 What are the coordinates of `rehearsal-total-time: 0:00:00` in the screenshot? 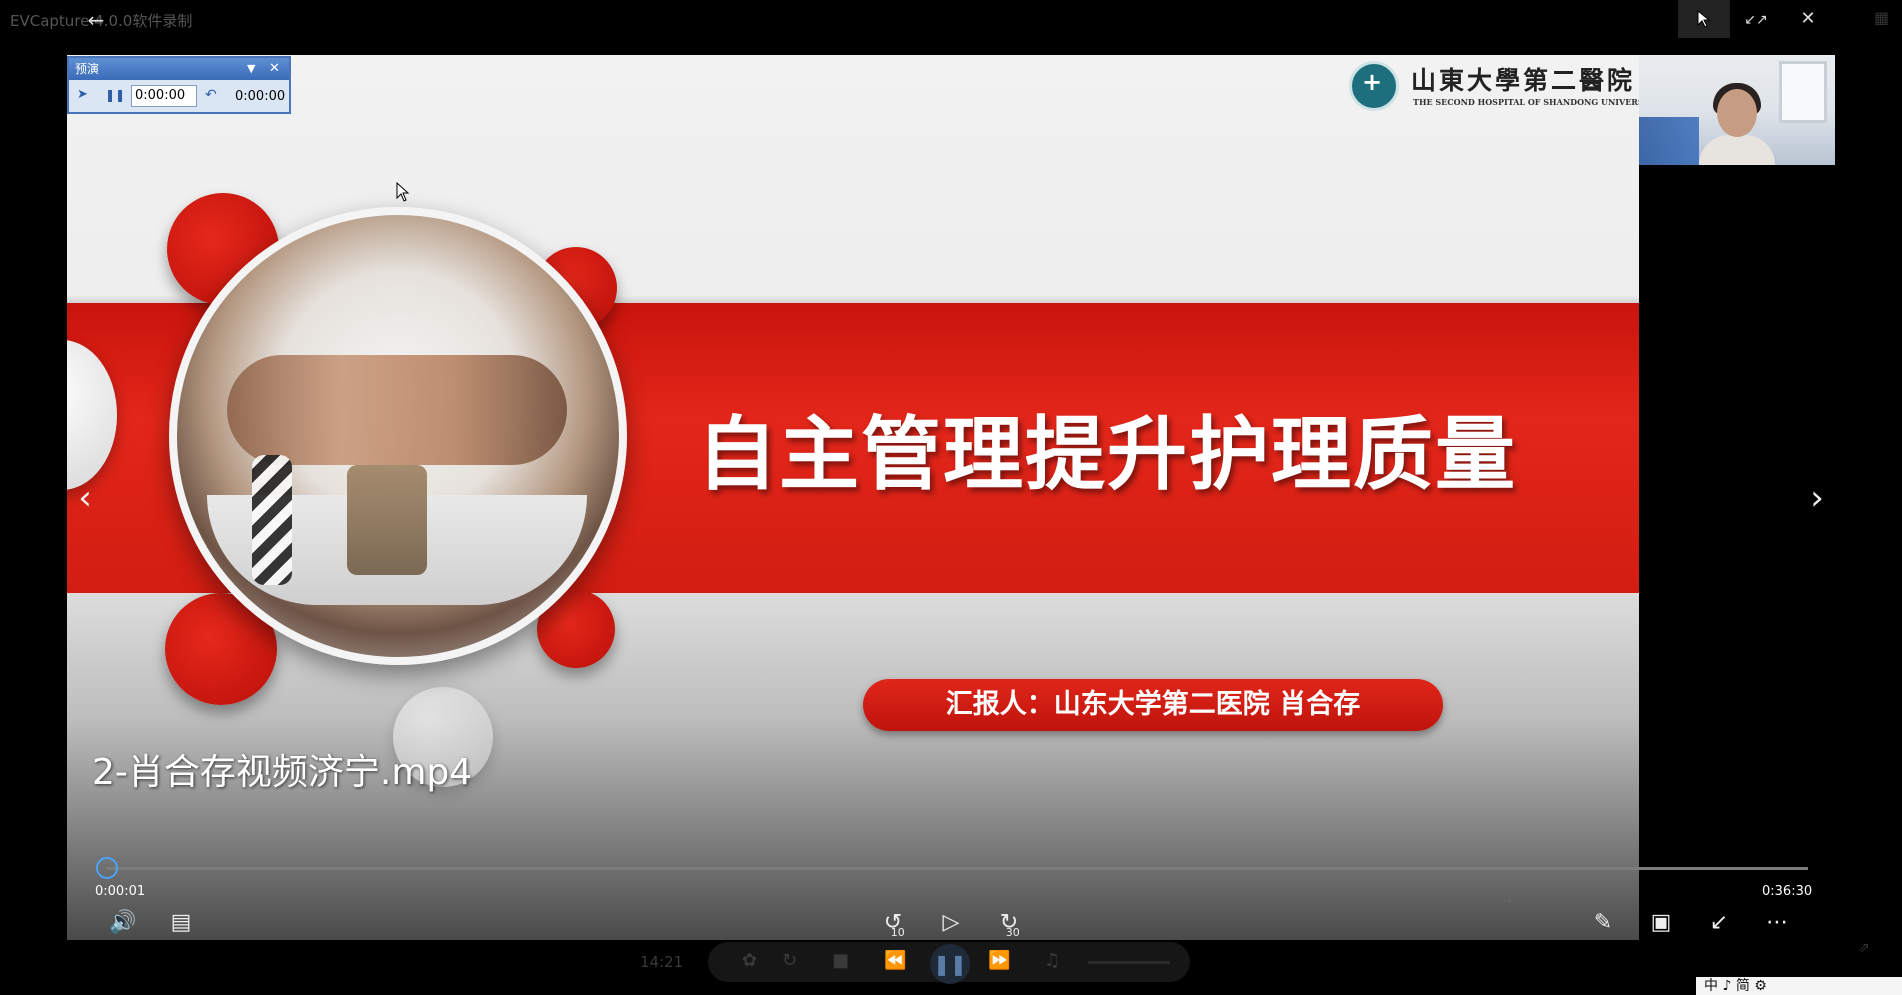 It's located at (260, 96).